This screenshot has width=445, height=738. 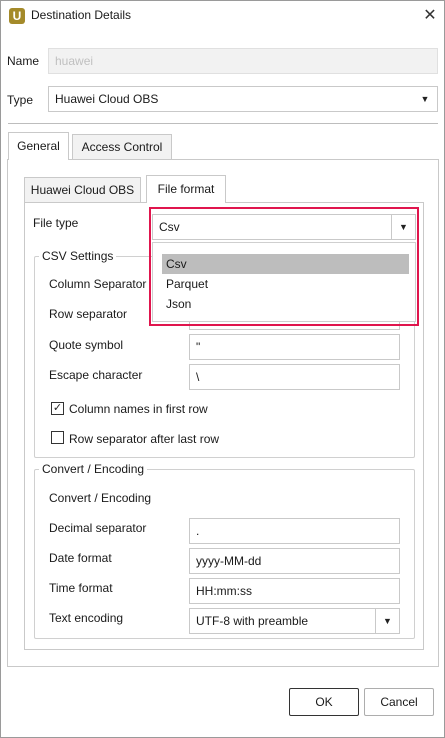 What do you see at coordinates (17, 16) in the screenshot?
I see `app-icon: U` at bounding box center [17, 16].